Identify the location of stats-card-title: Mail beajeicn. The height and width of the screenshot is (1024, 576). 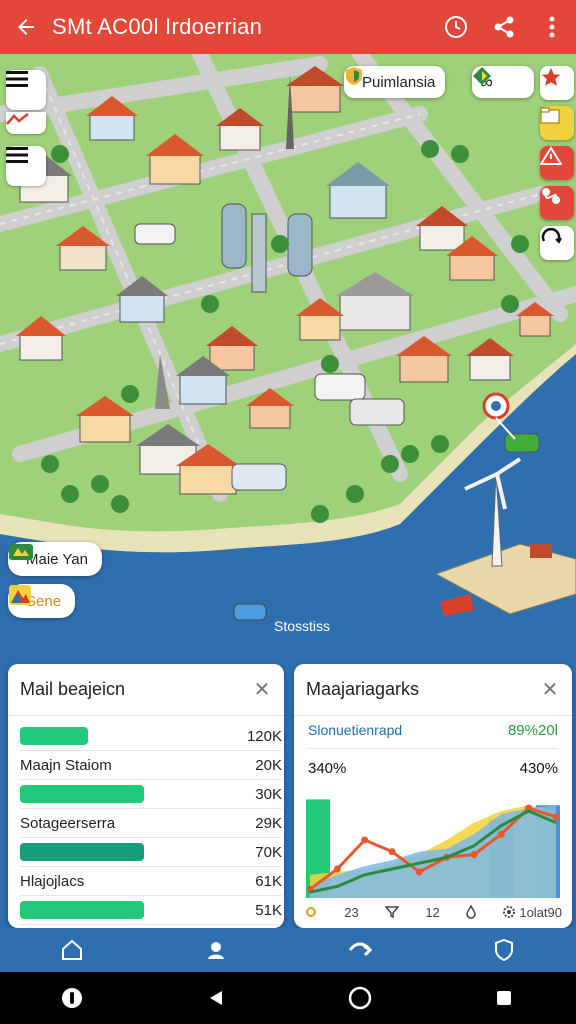
(73, 689).